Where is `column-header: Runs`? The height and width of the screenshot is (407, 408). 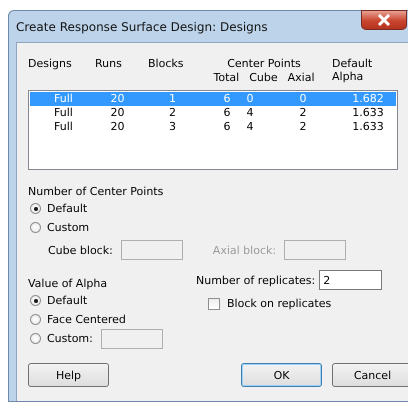
column-header: Runs is located at coordinates (109, 63).